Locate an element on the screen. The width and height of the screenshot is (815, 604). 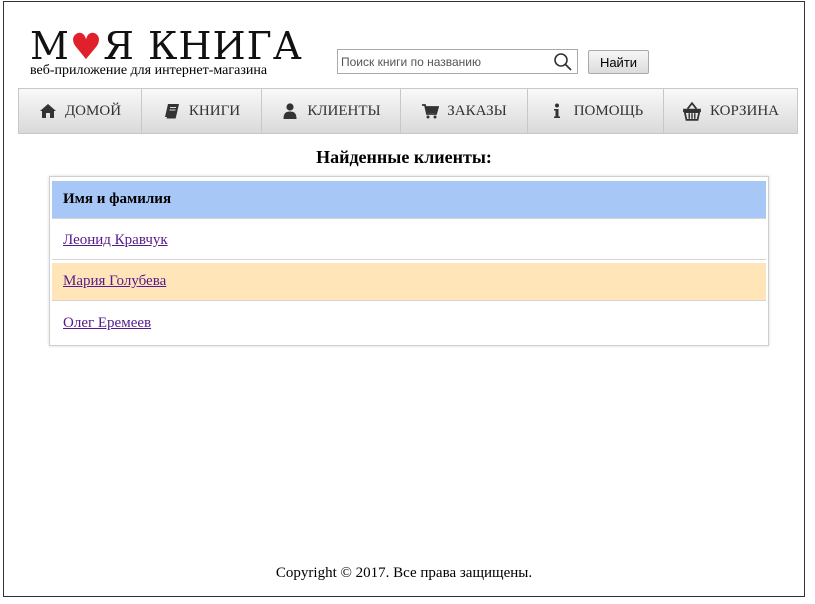
nav-label-orders: ЗАКАЗЫ is located at coordinates (477, 110).